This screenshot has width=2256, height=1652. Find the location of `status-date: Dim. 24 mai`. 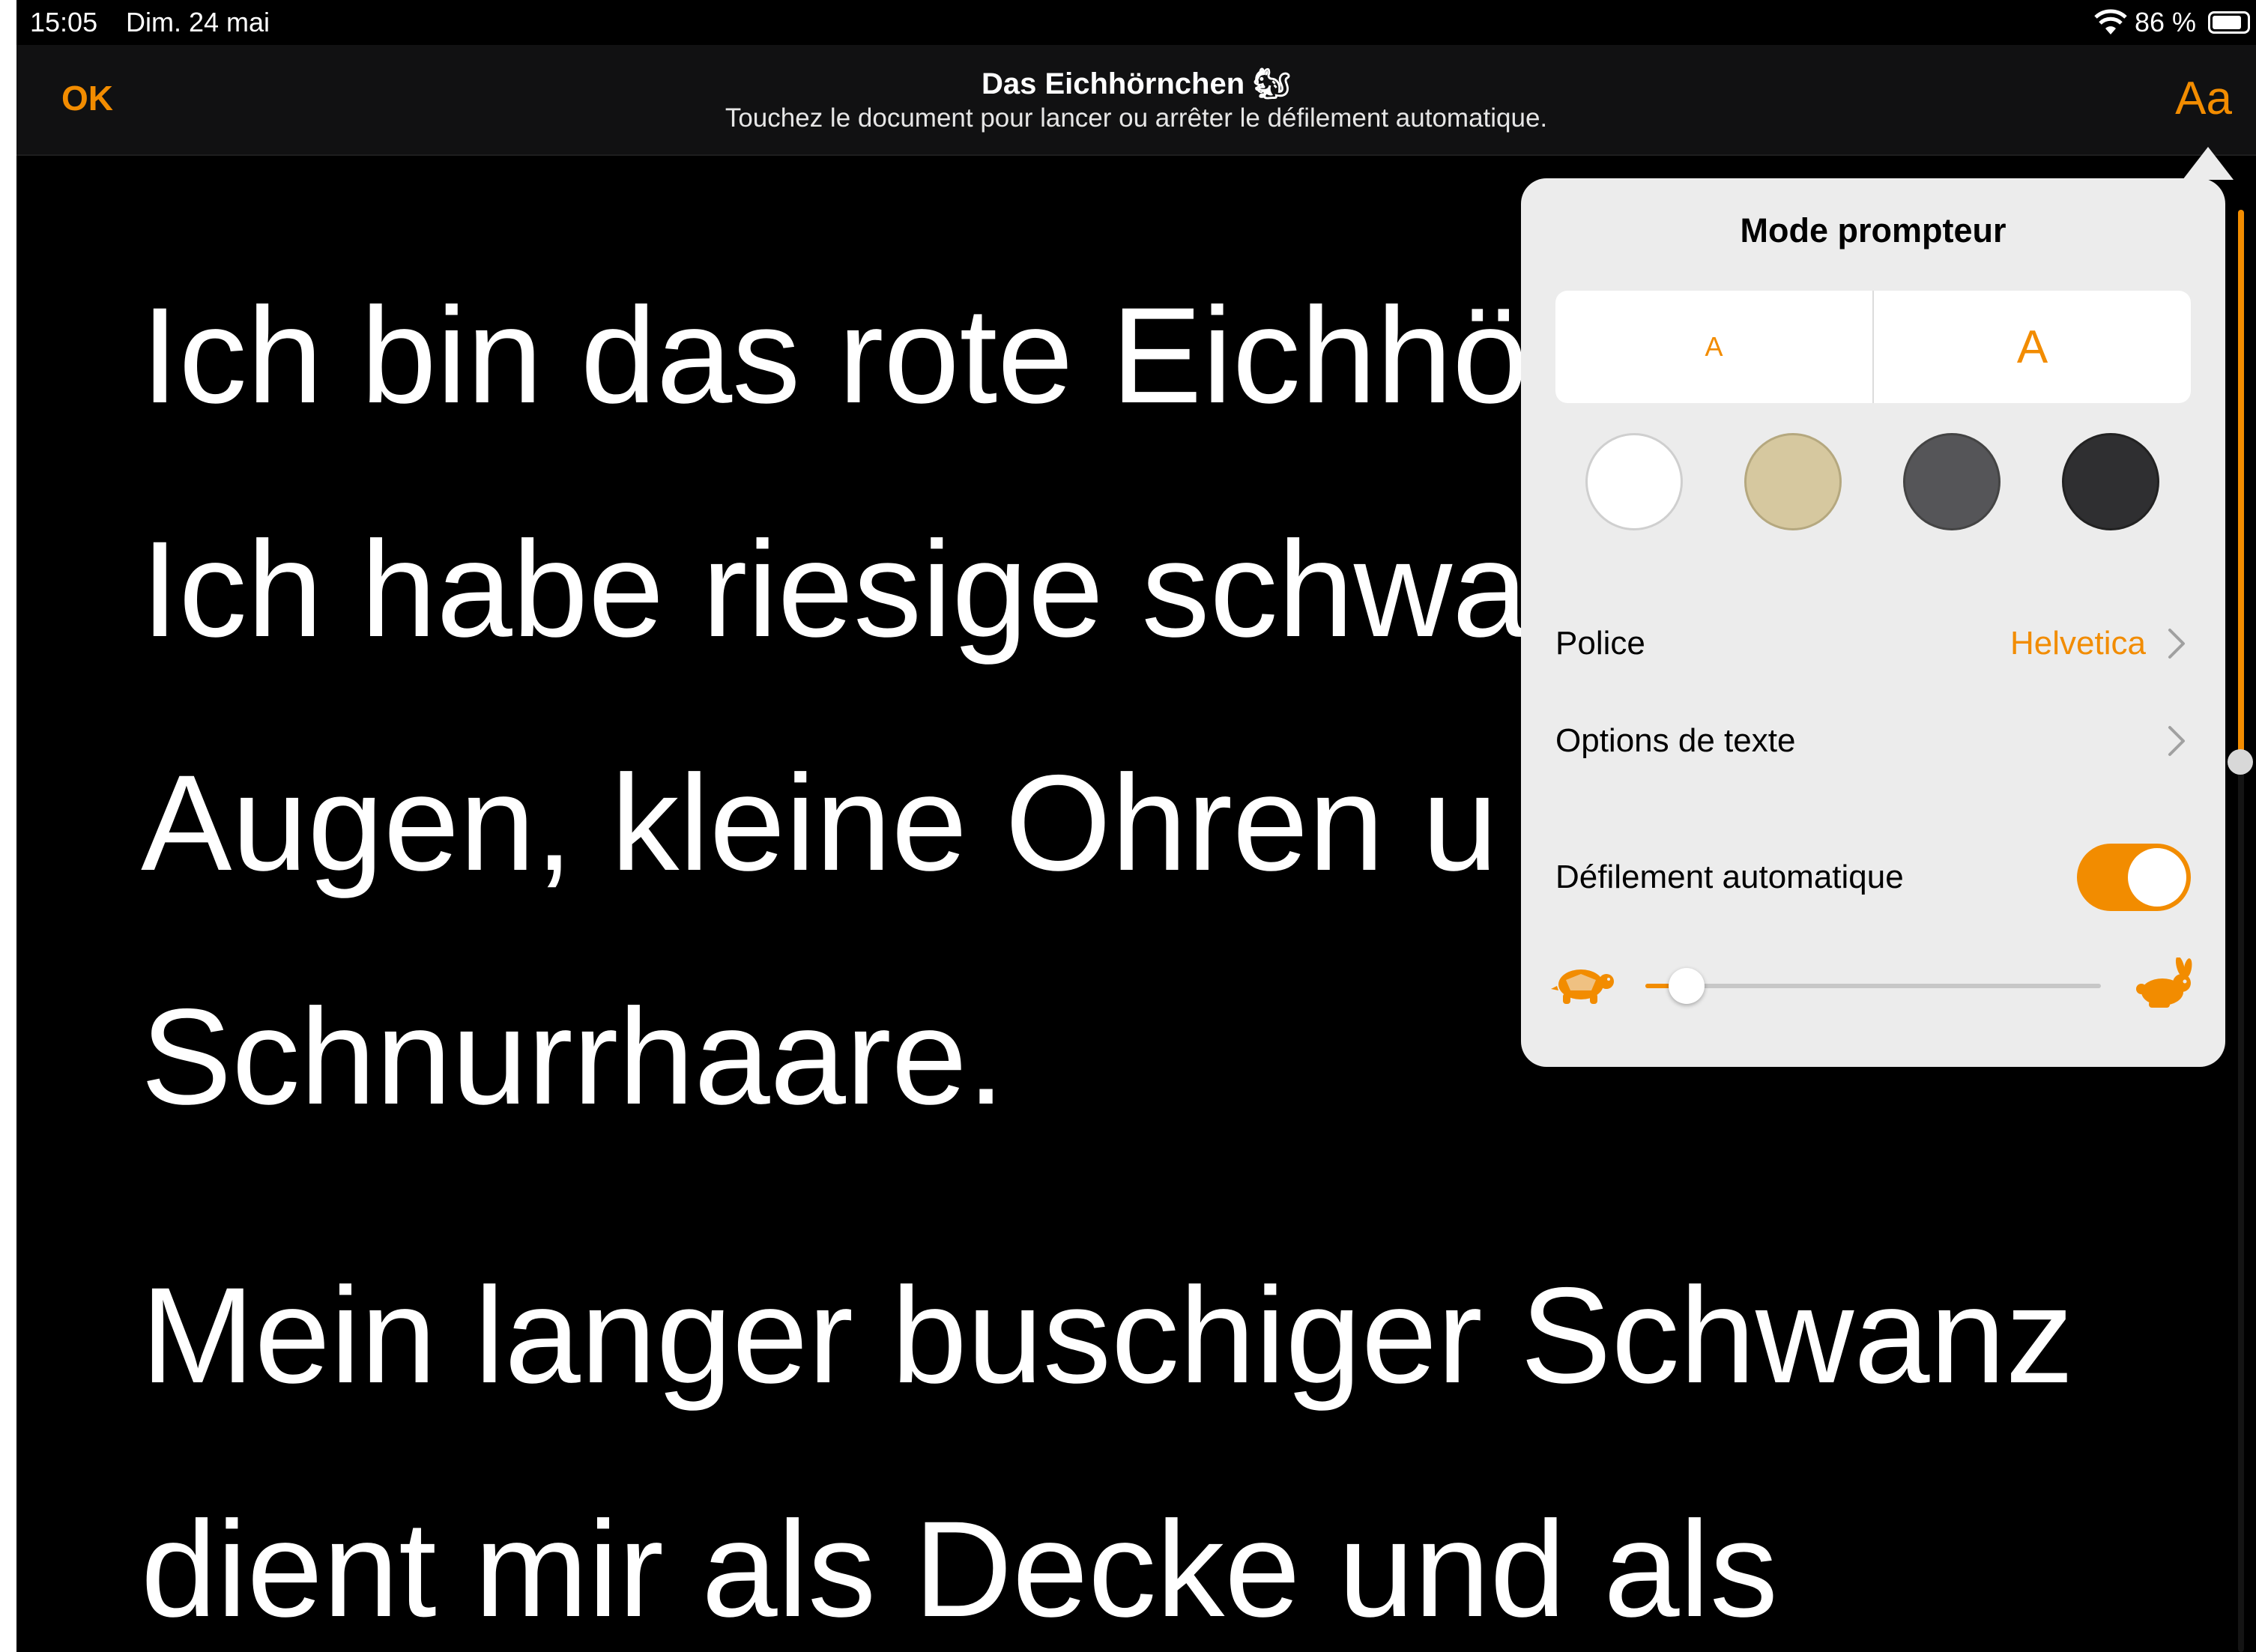

status-date: Dim. 24 mai is located at coordinates (198, 22).